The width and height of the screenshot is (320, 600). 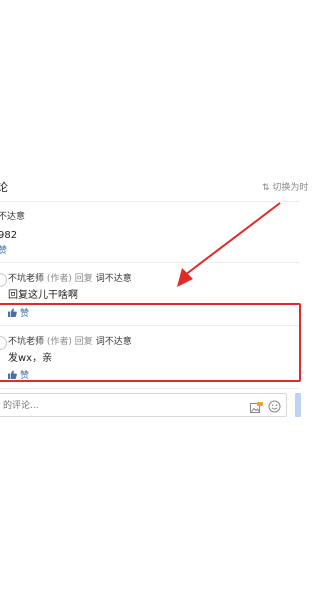 I want to click on annotation-arrow, so click(x=229, y=244).